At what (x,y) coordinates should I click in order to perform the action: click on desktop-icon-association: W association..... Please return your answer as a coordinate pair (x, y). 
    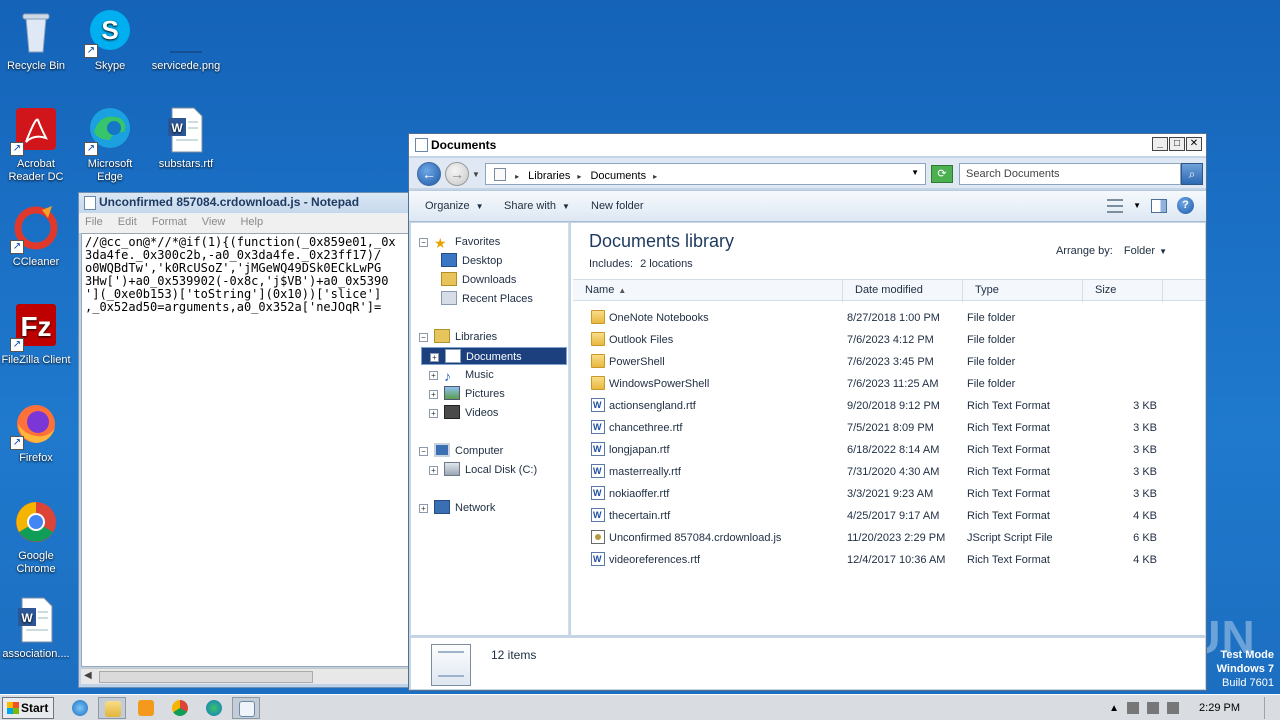
    Looking at the image, I should click on (36, 628).